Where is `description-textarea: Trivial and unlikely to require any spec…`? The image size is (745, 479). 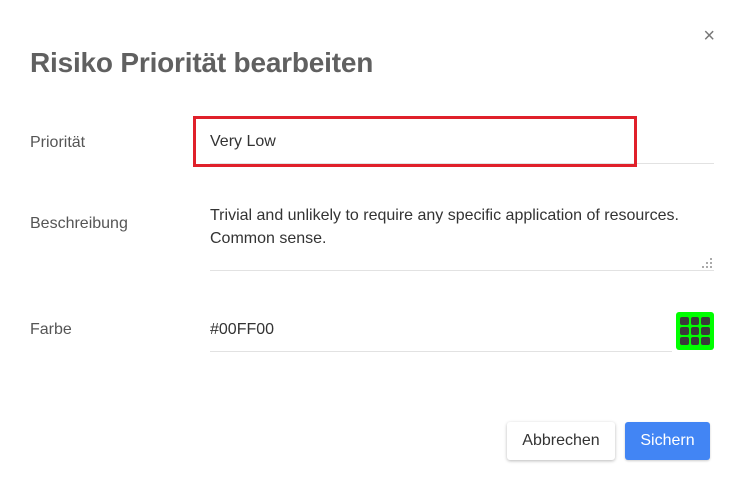 description-textarea: Trivial and unlikely to require any spec… is located at coordinates (462, 236).